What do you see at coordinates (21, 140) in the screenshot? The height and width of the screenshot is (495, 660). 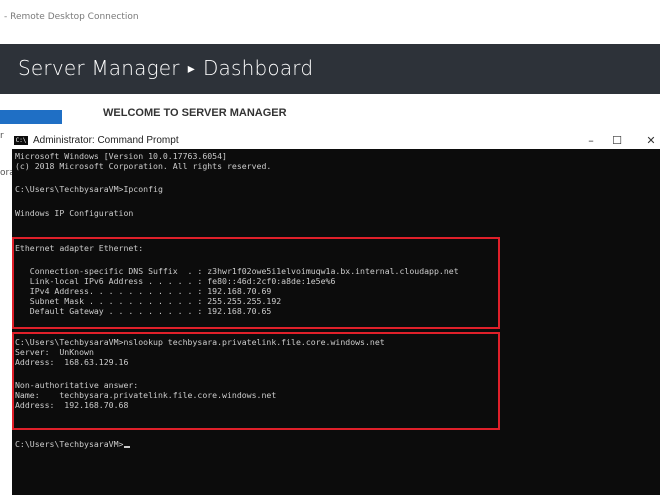 I see `command-prompt-icon: C:\` at bounding box center [21, 140].